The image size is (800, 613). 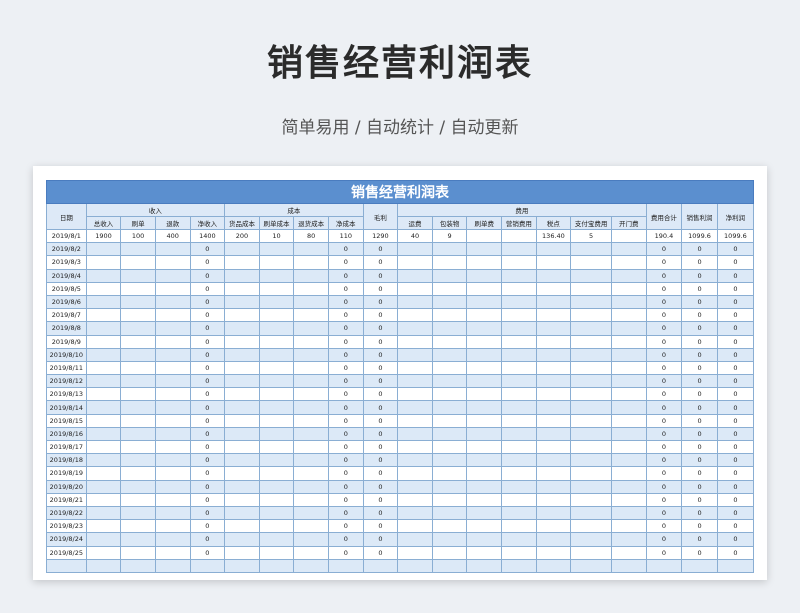 I want to click on table-cell: 1400, so click(x=207, y=236).